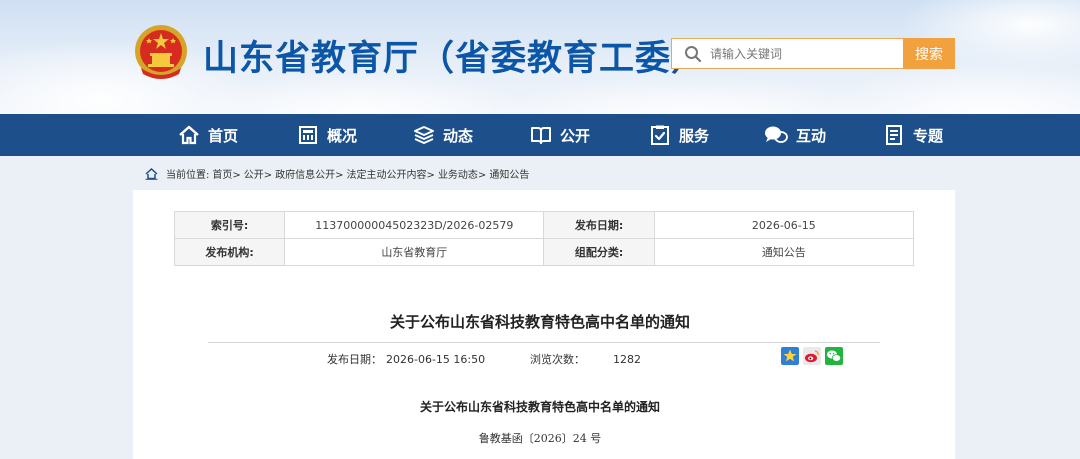 The width and height of the screenshot is (1080, 459). What do you see at coordinates (424, 135) in the screenshot?
I see `layers-icon` at bounding box center [424, 135].